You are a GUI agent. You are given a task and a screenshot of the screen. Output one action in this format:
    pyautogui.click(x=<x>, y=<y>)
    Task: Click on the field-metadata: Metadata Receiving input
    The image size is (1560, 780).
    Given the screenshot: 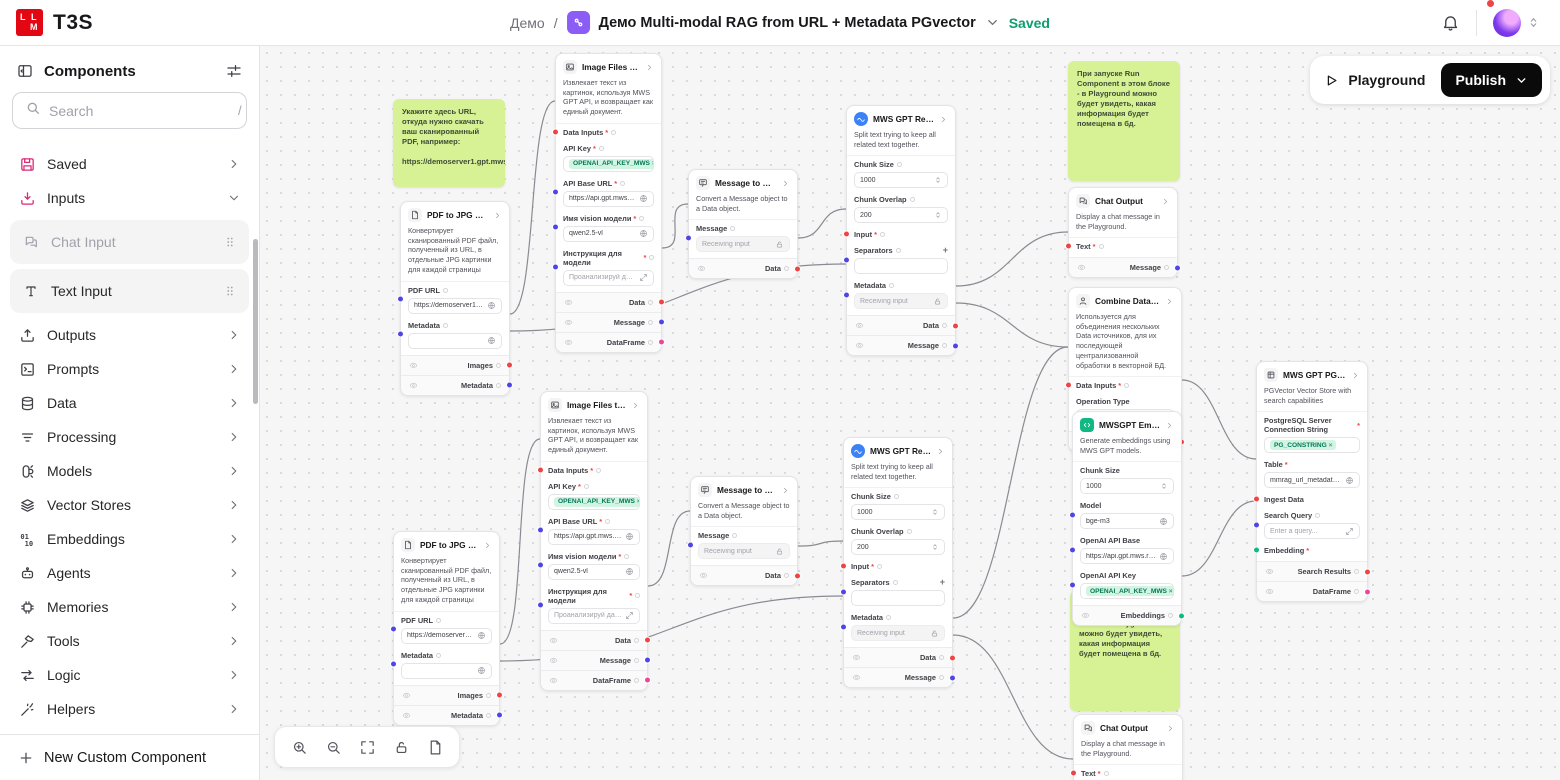 What is the action you would take?
    pyautogui.click(x=899, y=294)
    